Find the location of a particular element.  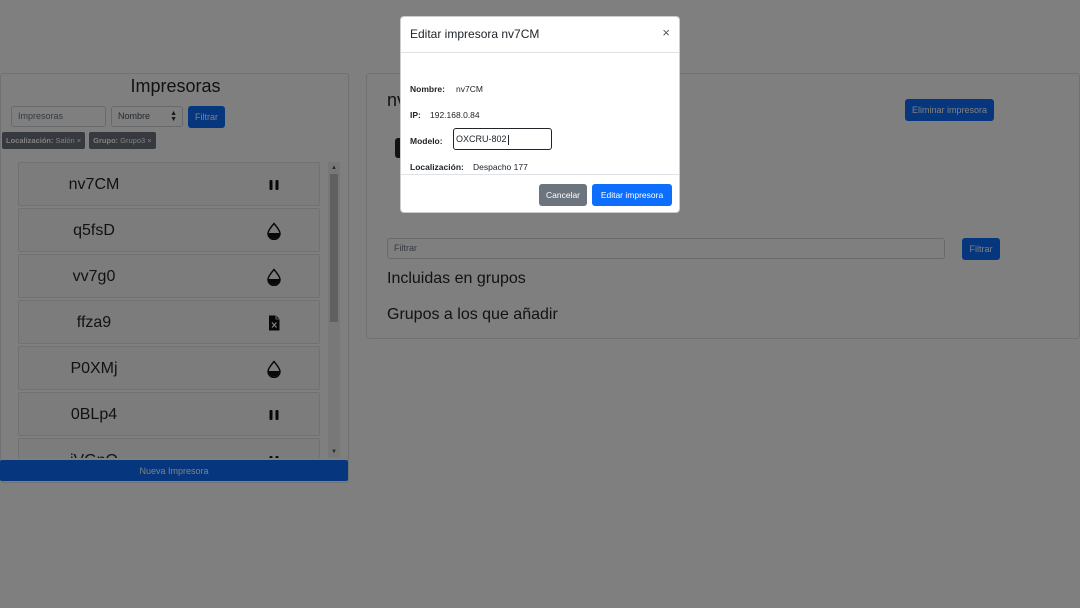

text-cursor is located at coordinates (508, 139).